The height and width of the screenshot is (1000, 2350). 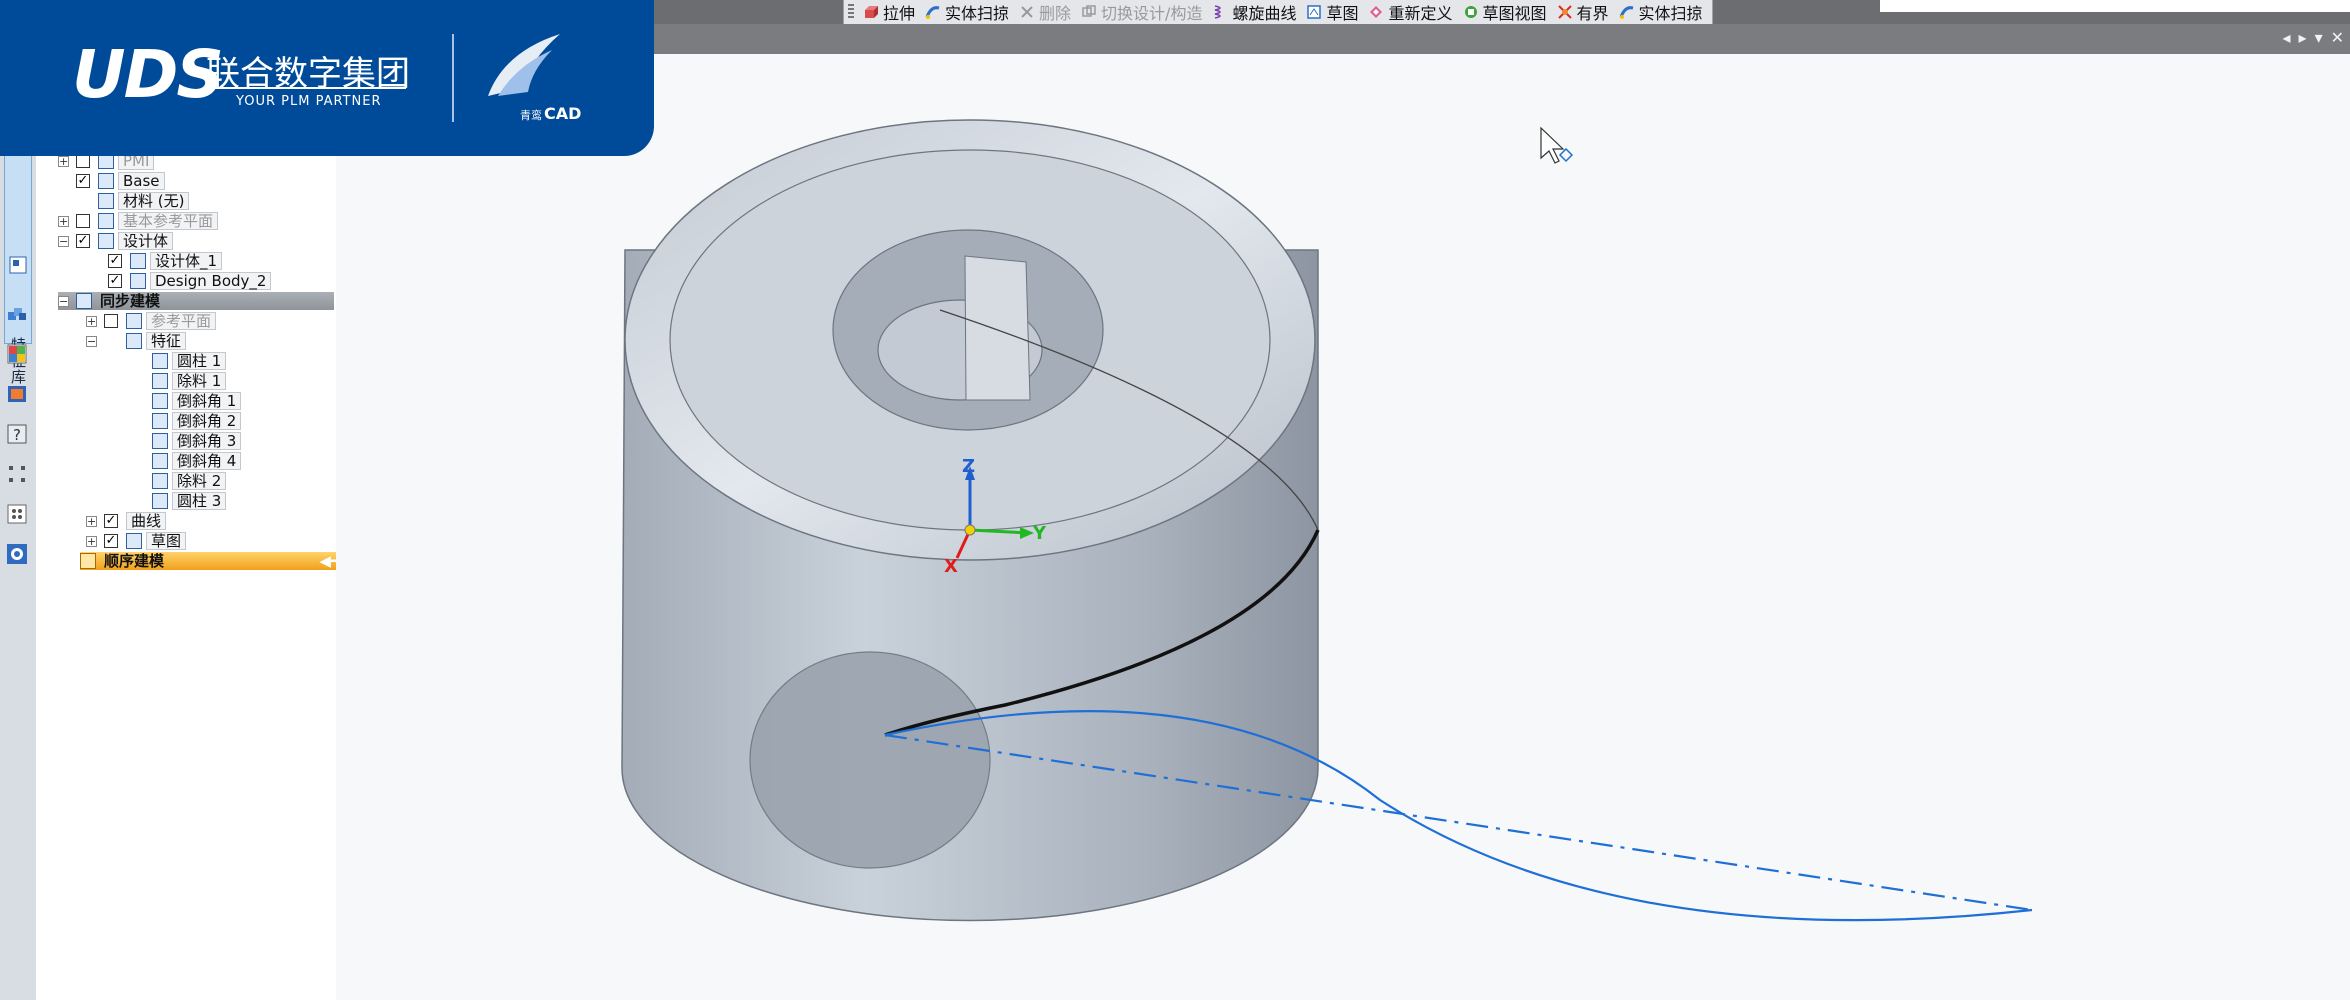 What do you see at coordinates (1089, 12) in the screenshot?
I see `toggle-design-icon` at bounding box center [1089, 12].